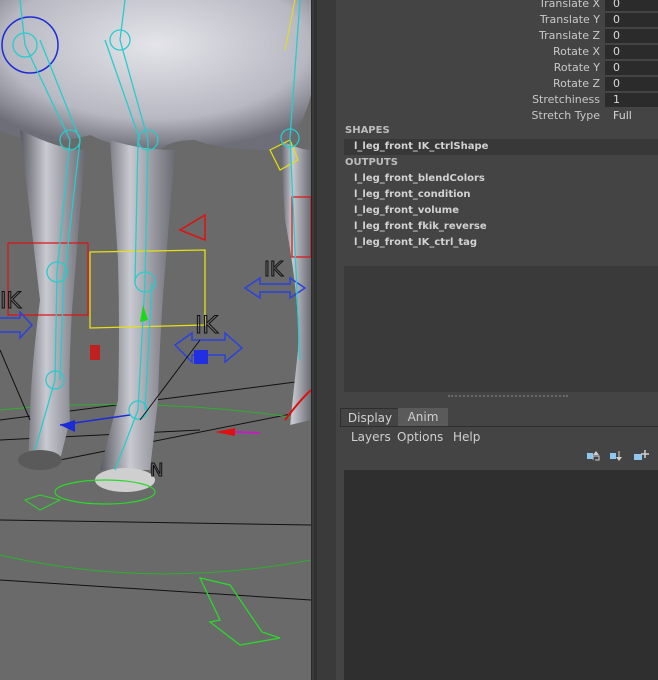 The height and width of the screenshot is (680, 658). I want to click on layer-list, so click(501, 575).